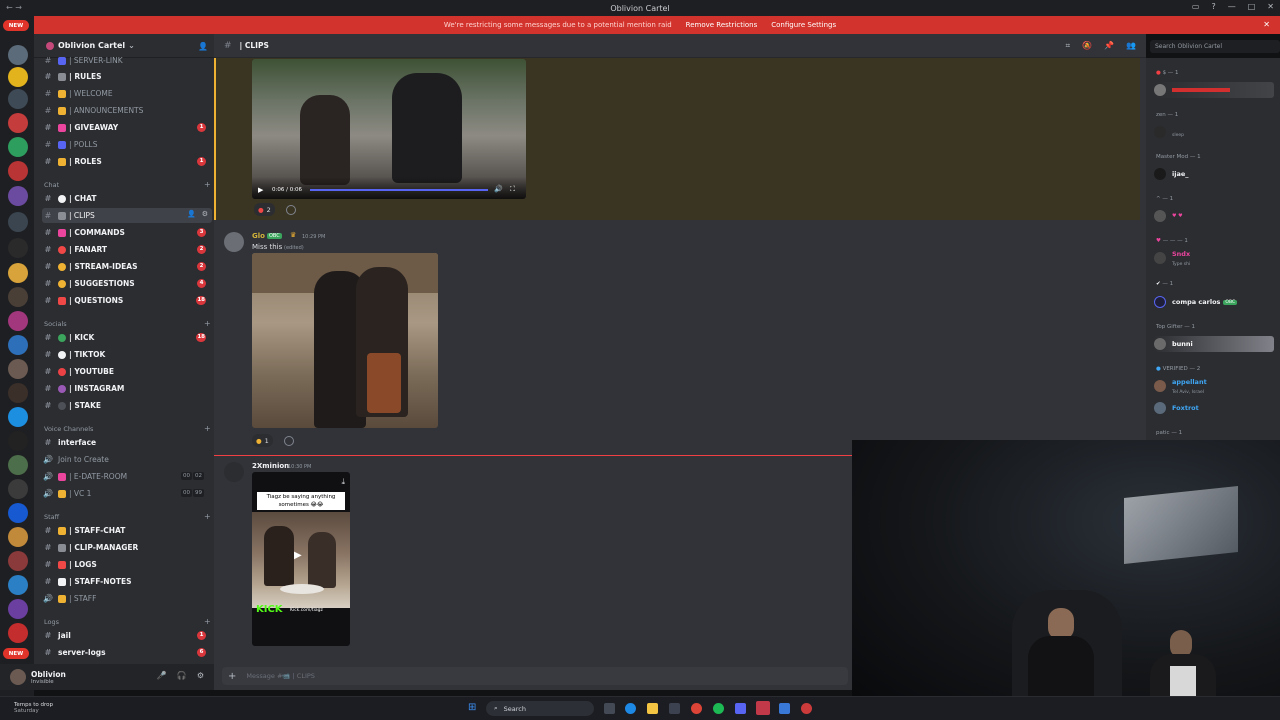  I want to click on channel-kick: # | KICK 18, so click(127, 337).